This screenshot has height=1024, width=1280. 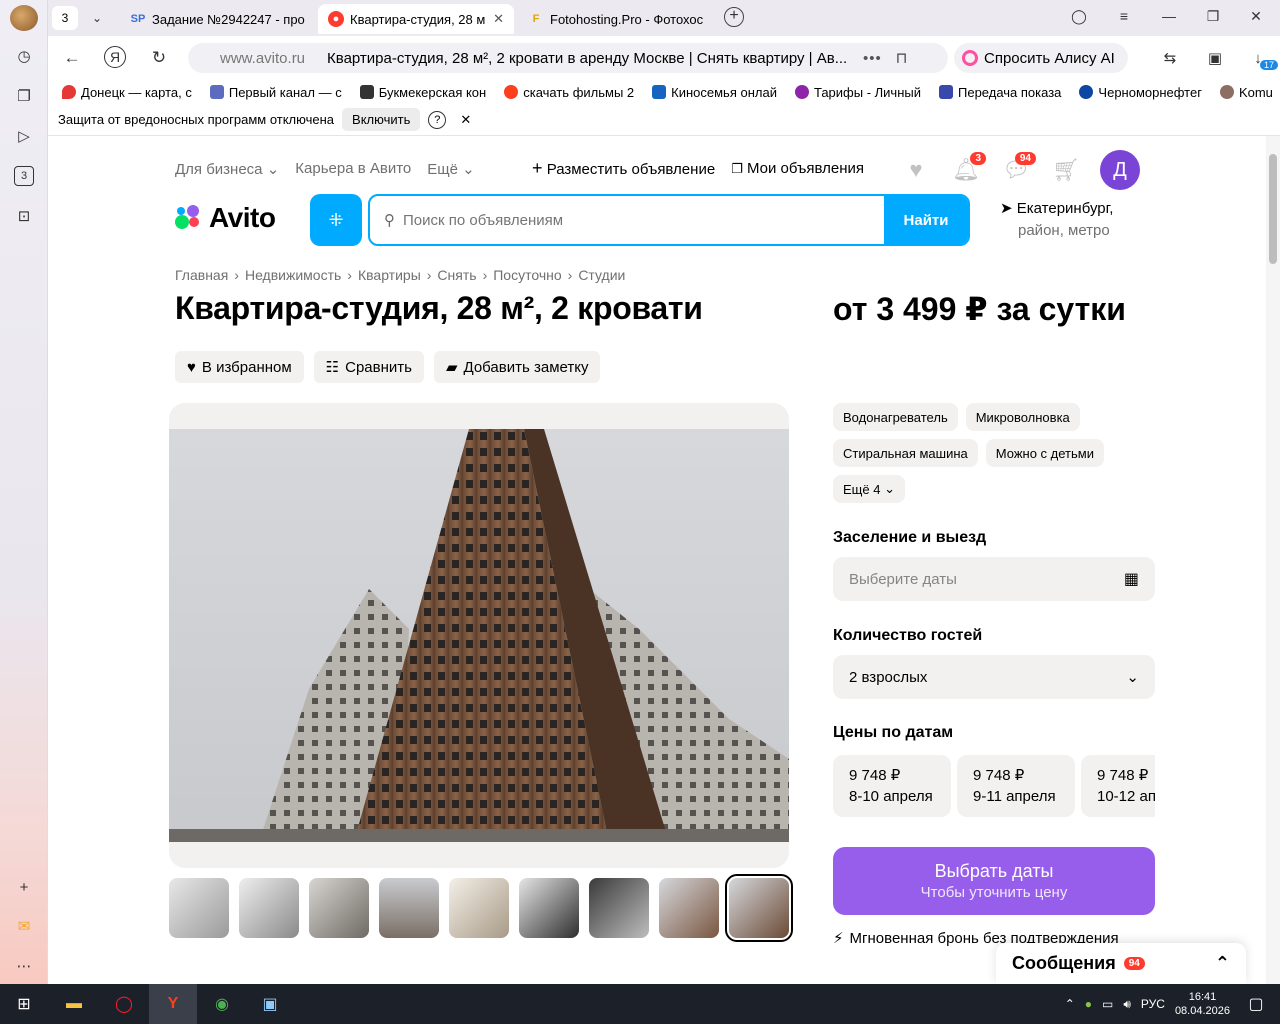 I want to click on volume-icon: 🔊︎, so click(x=1127, y=1004).